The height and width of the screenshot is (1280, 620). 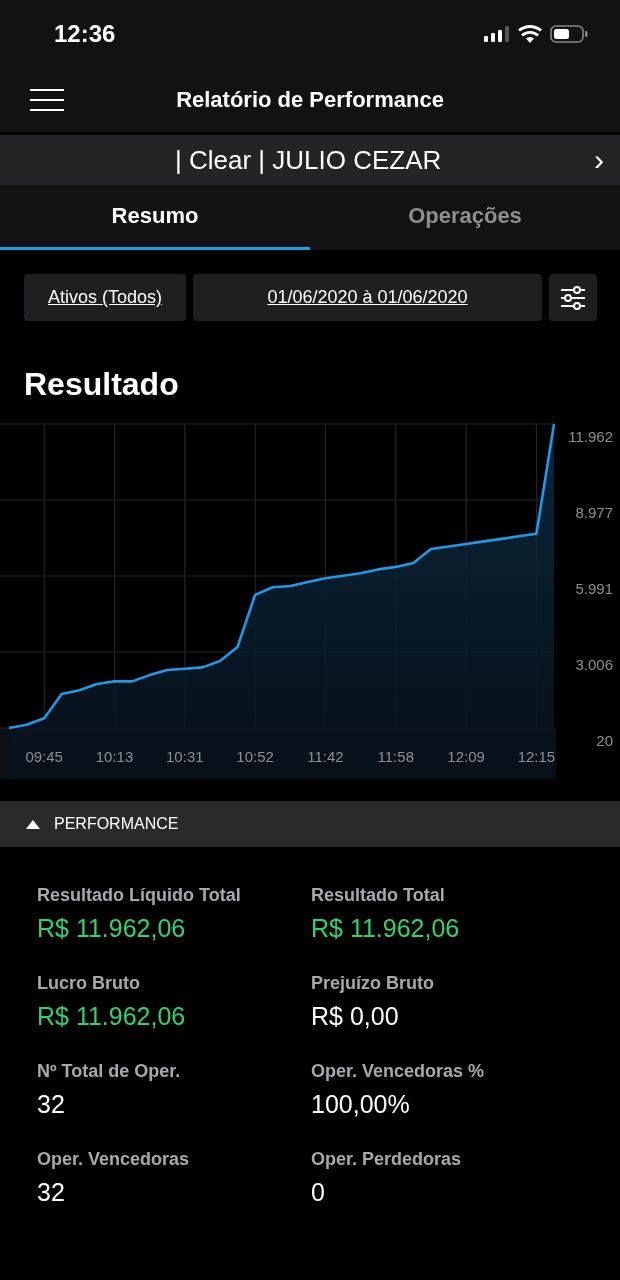 I want to click on tab: Operações, so click(x=465, y=217).